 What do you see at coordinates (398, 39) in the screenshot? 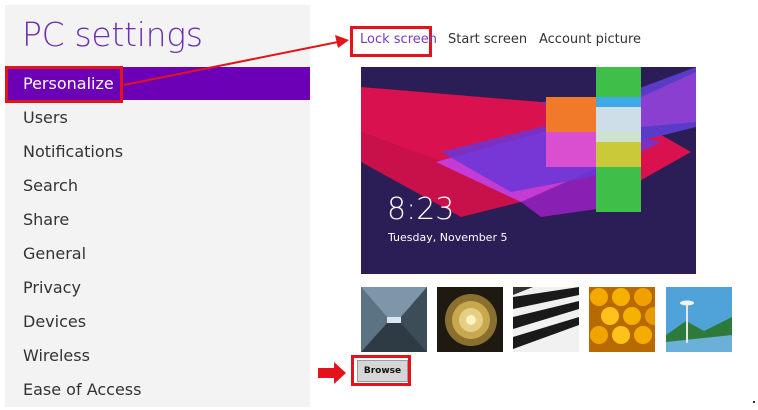
I see `tab-lock-screen: Lock screen` at bounding box center [398, 39].